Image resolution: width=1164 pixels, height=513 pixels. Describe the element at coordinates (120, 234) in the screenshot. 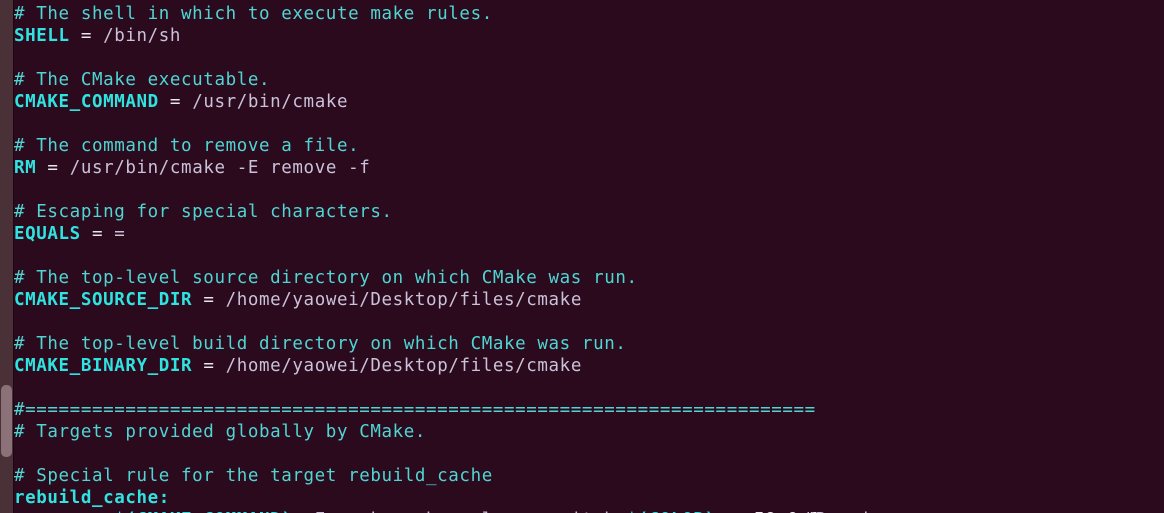

I see `variable-value: =` at that location.